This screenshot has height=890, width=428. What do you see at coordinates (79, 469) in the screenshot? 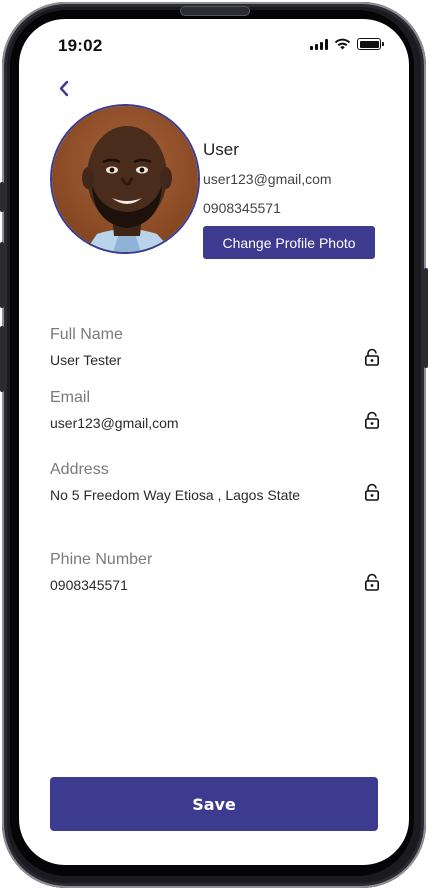
I see `field-label: Address` at bounding box center [79, 469].